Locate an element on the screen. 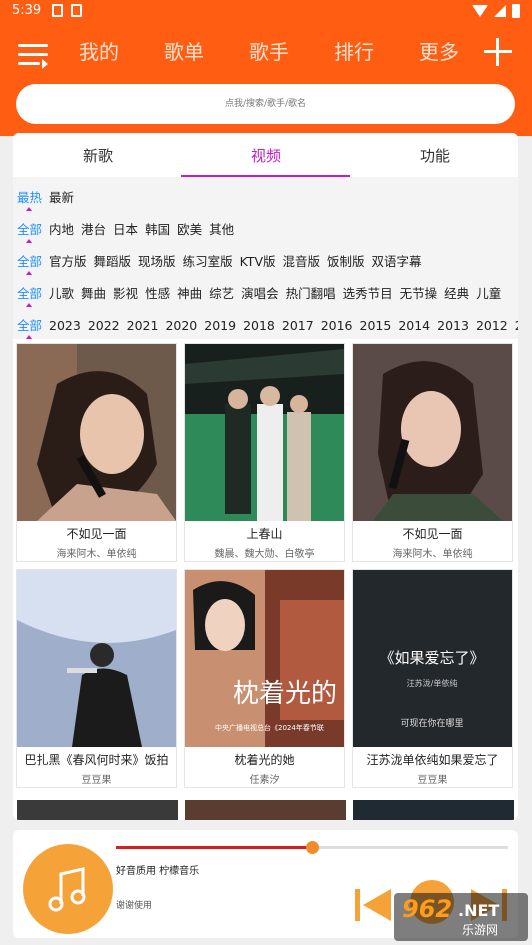 Image resolution: width=532 pixels, height=945 pixels. video-artist: 任素汐 is located at coordinates (264, 780).